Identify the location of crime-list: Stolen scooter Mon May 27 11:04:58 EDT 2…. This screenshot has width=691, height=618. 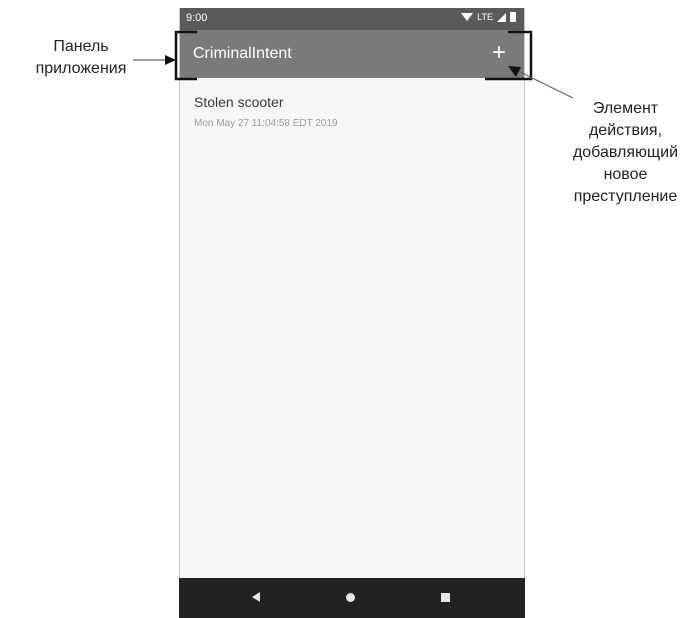
(352, 107).